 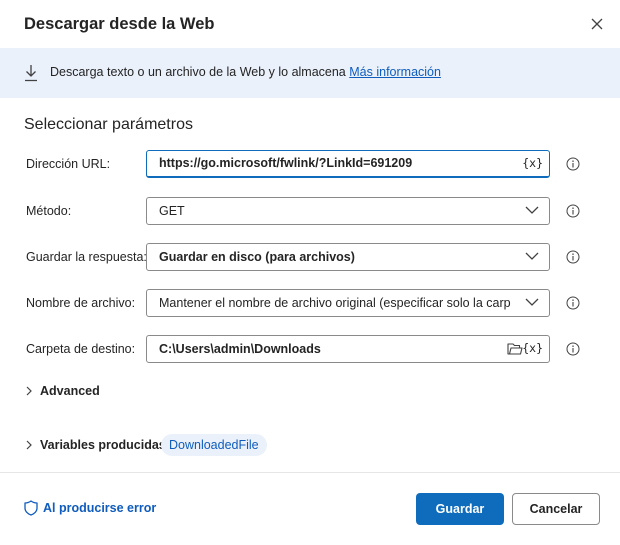 What do you see at coordinates (348, 211) in the screenshot?
I see `method-dropdown: GET` at bounding box center [348, 211].